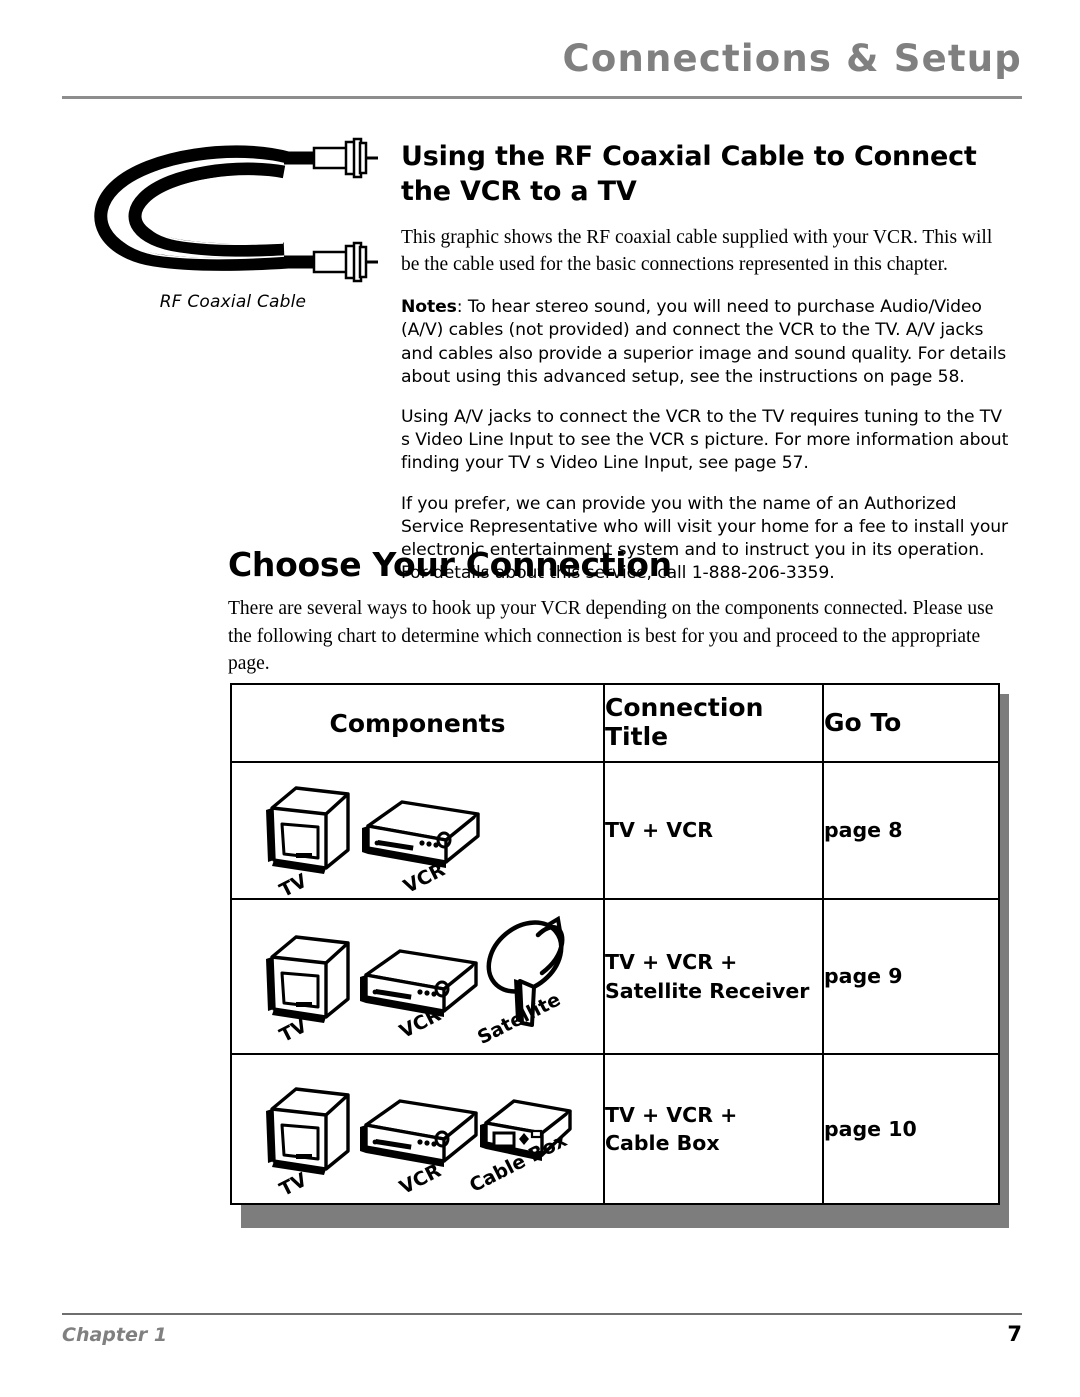 This screenshot has height=1397, width=1080. I want to click on row-3-connection-title: TV + VCR + Cable Box, so click(713, 1129).